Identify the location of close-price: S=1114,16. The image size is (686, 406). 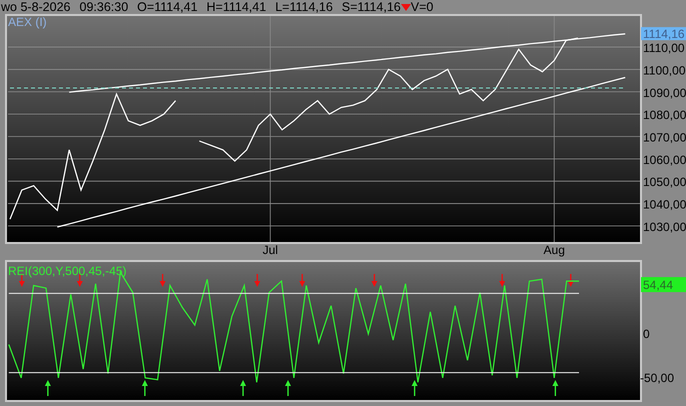
(371, 7).